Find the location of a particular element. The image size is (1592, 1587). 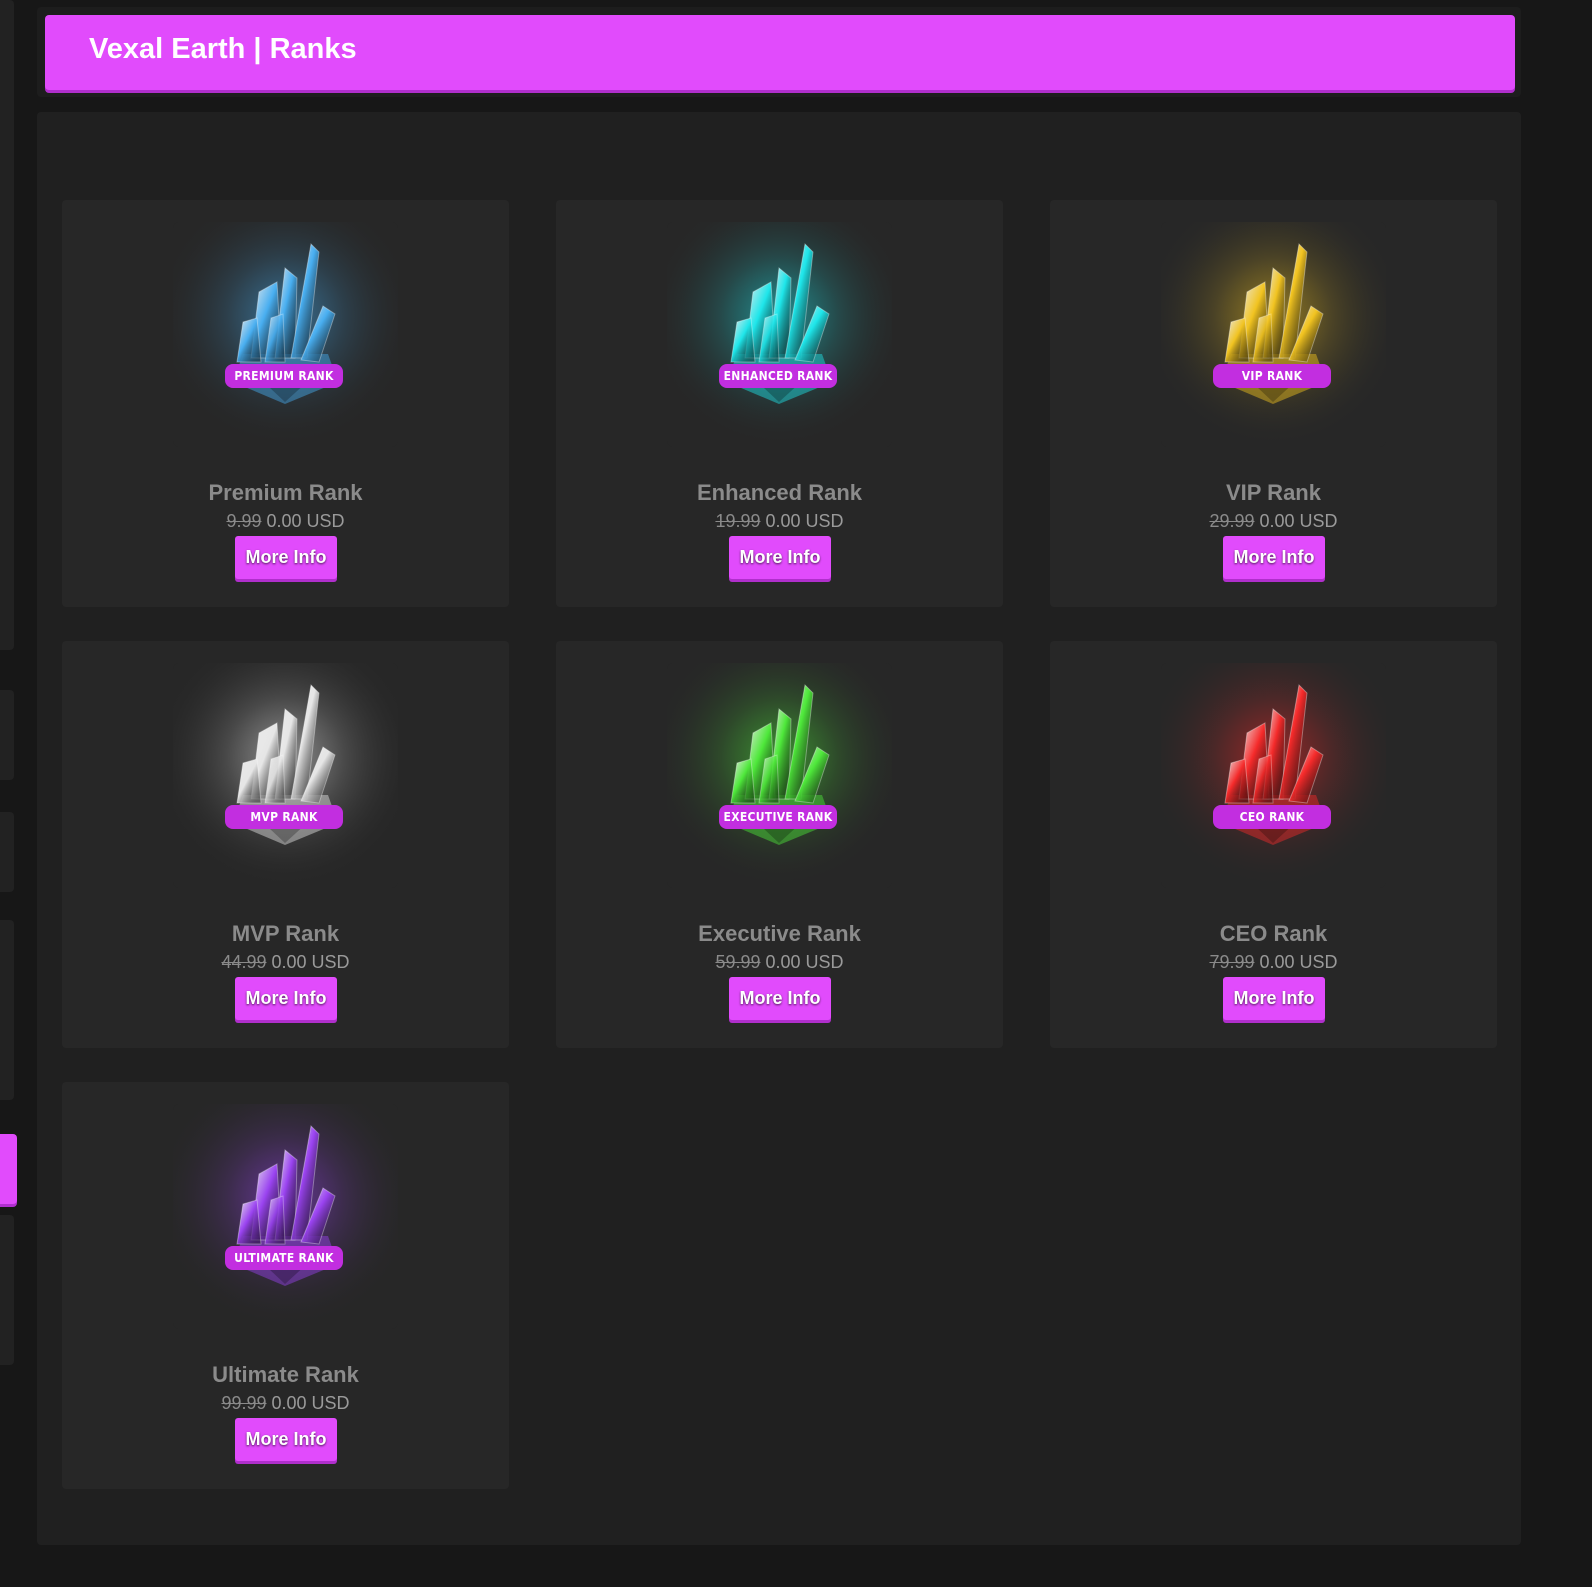

rank-image: EXECUTIVE RANK is located at coordinates (779, 775).